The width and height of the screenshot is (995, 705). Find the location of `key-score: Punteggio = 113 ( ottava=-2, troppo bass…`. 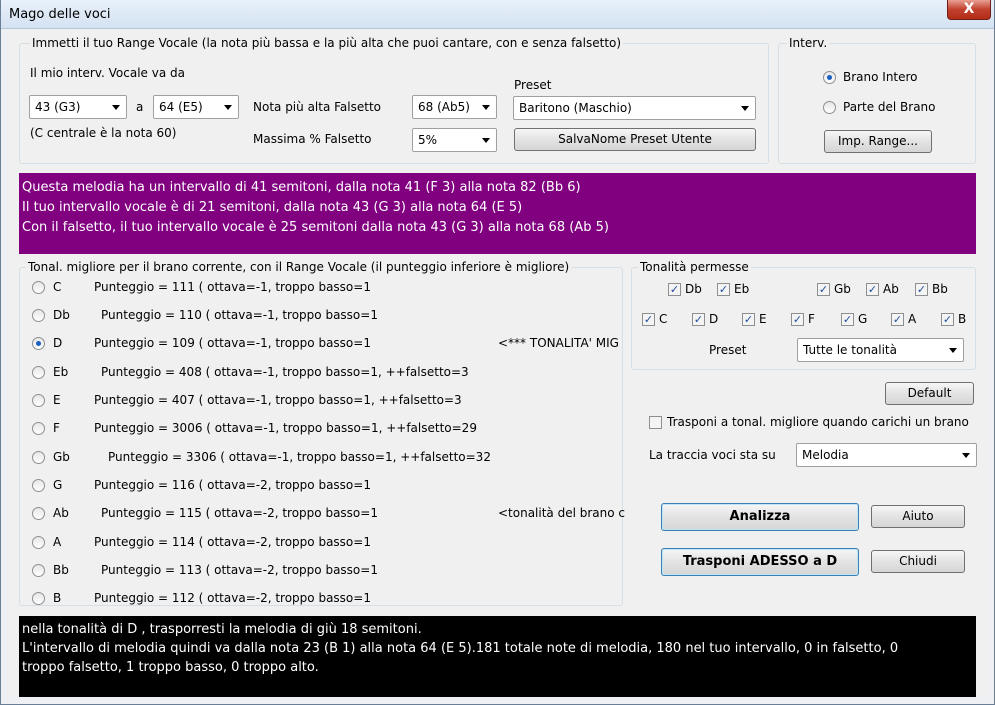

key-score: Punteggio = 113 ( ottava=-2, troppo bass… is located at coordinates (239, 570).